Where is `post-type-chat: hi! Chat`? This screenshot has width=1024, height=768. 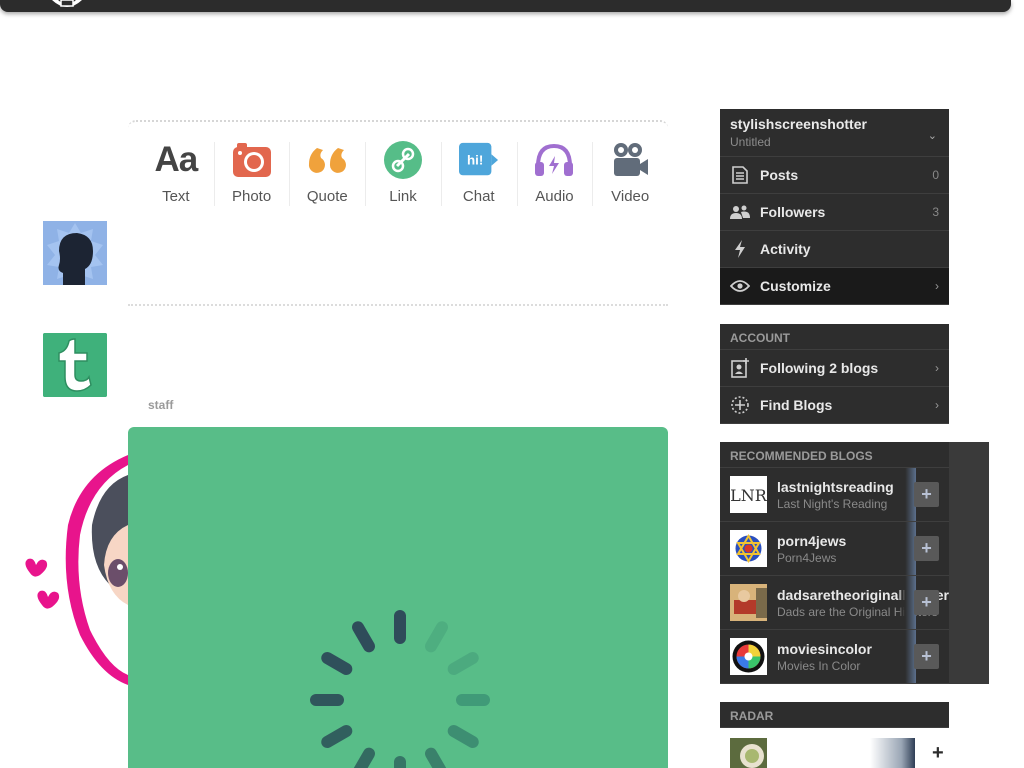
post-type-chat: hi! Chat is located at coordinates (478, 168).